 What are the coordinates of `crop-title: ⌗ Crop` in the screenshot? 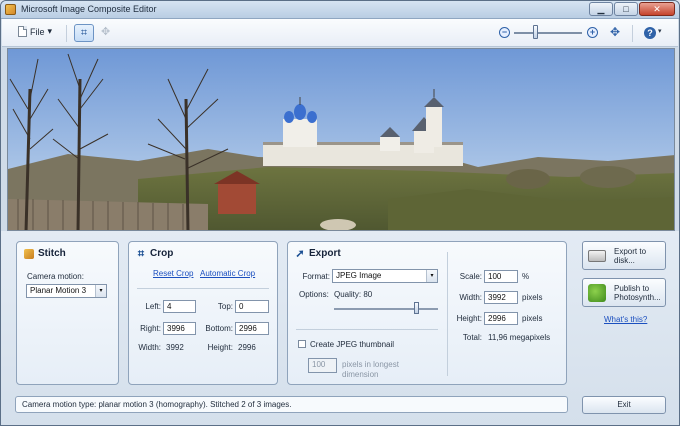 It's located at (154, 253).